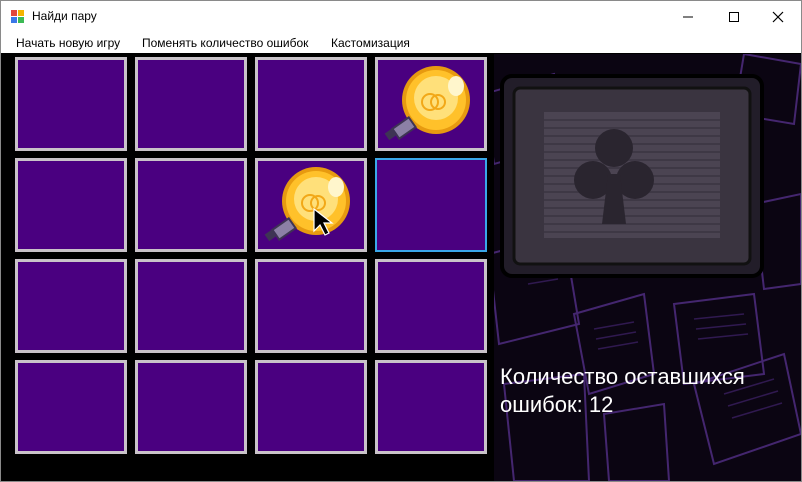 The height and width of the screenshot is (482, 802). I want to click on minimize-icon, so click(688, 16).